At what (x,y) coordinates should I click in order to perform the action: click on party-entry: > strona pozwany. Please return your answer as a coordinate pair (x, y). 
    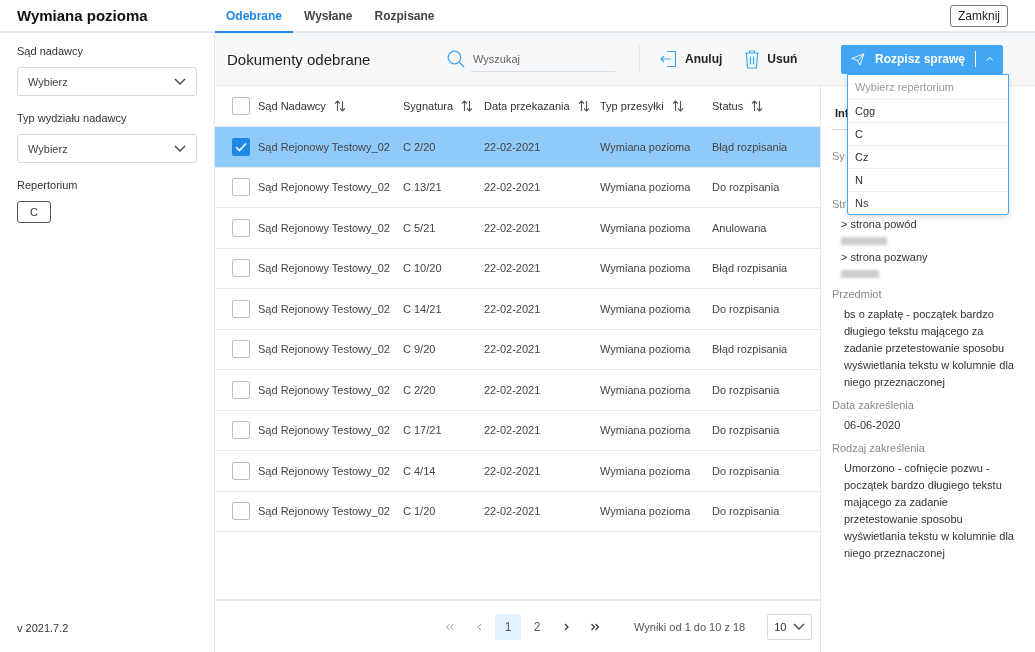
    Looking at the image, I should click on (884, 257).